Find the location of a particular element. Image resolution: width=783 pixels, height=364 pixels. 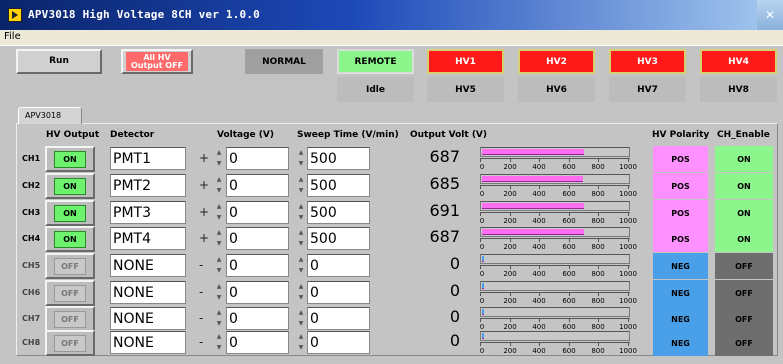

detector-field: PMT1 is located at coordinates (148, 158).